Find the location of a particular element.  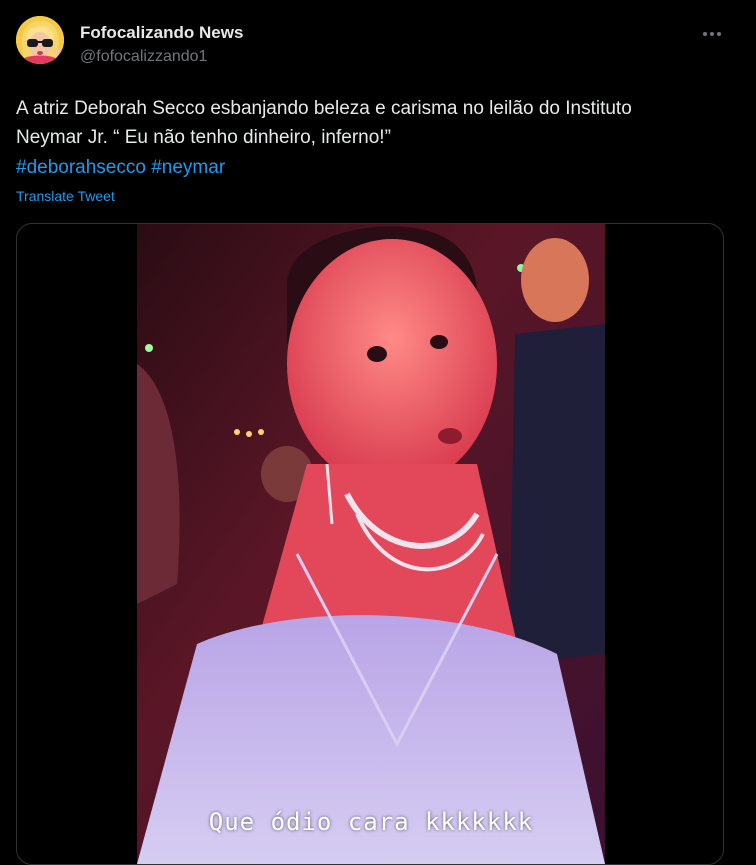

more-options-icon is located at coordinates (712, 34).